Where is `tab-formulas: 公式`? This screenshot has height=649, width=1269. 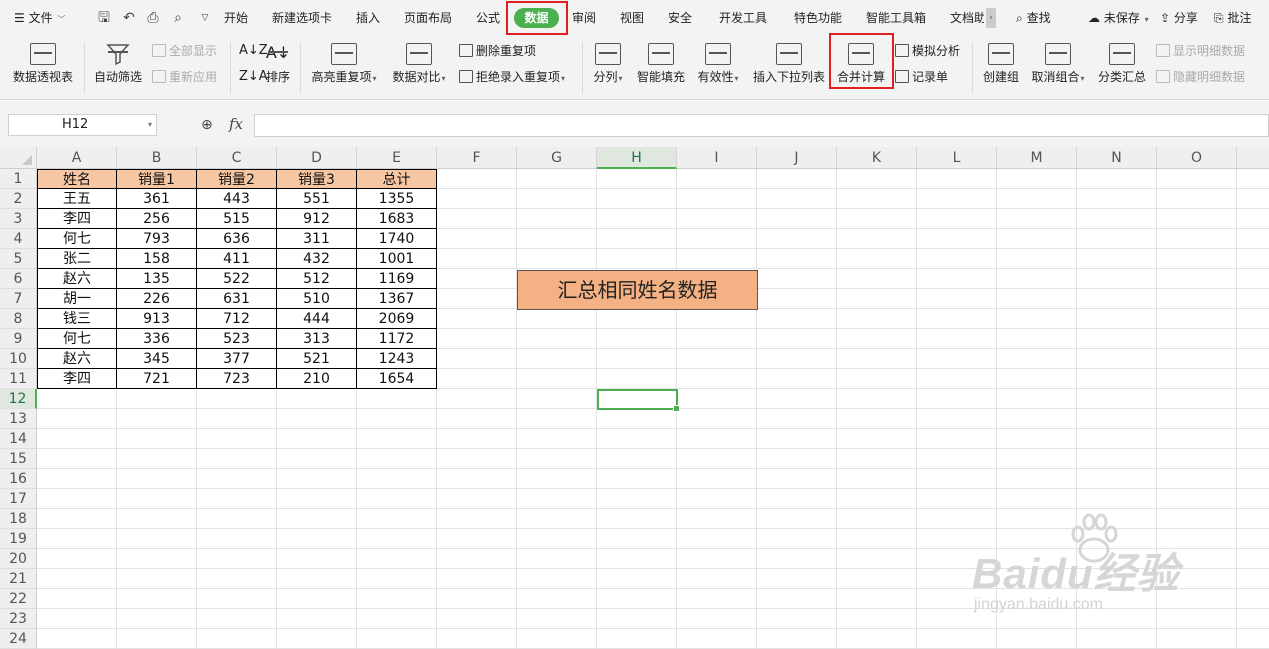
tab-formulas: 公式 is located at coordinates (488, 18).